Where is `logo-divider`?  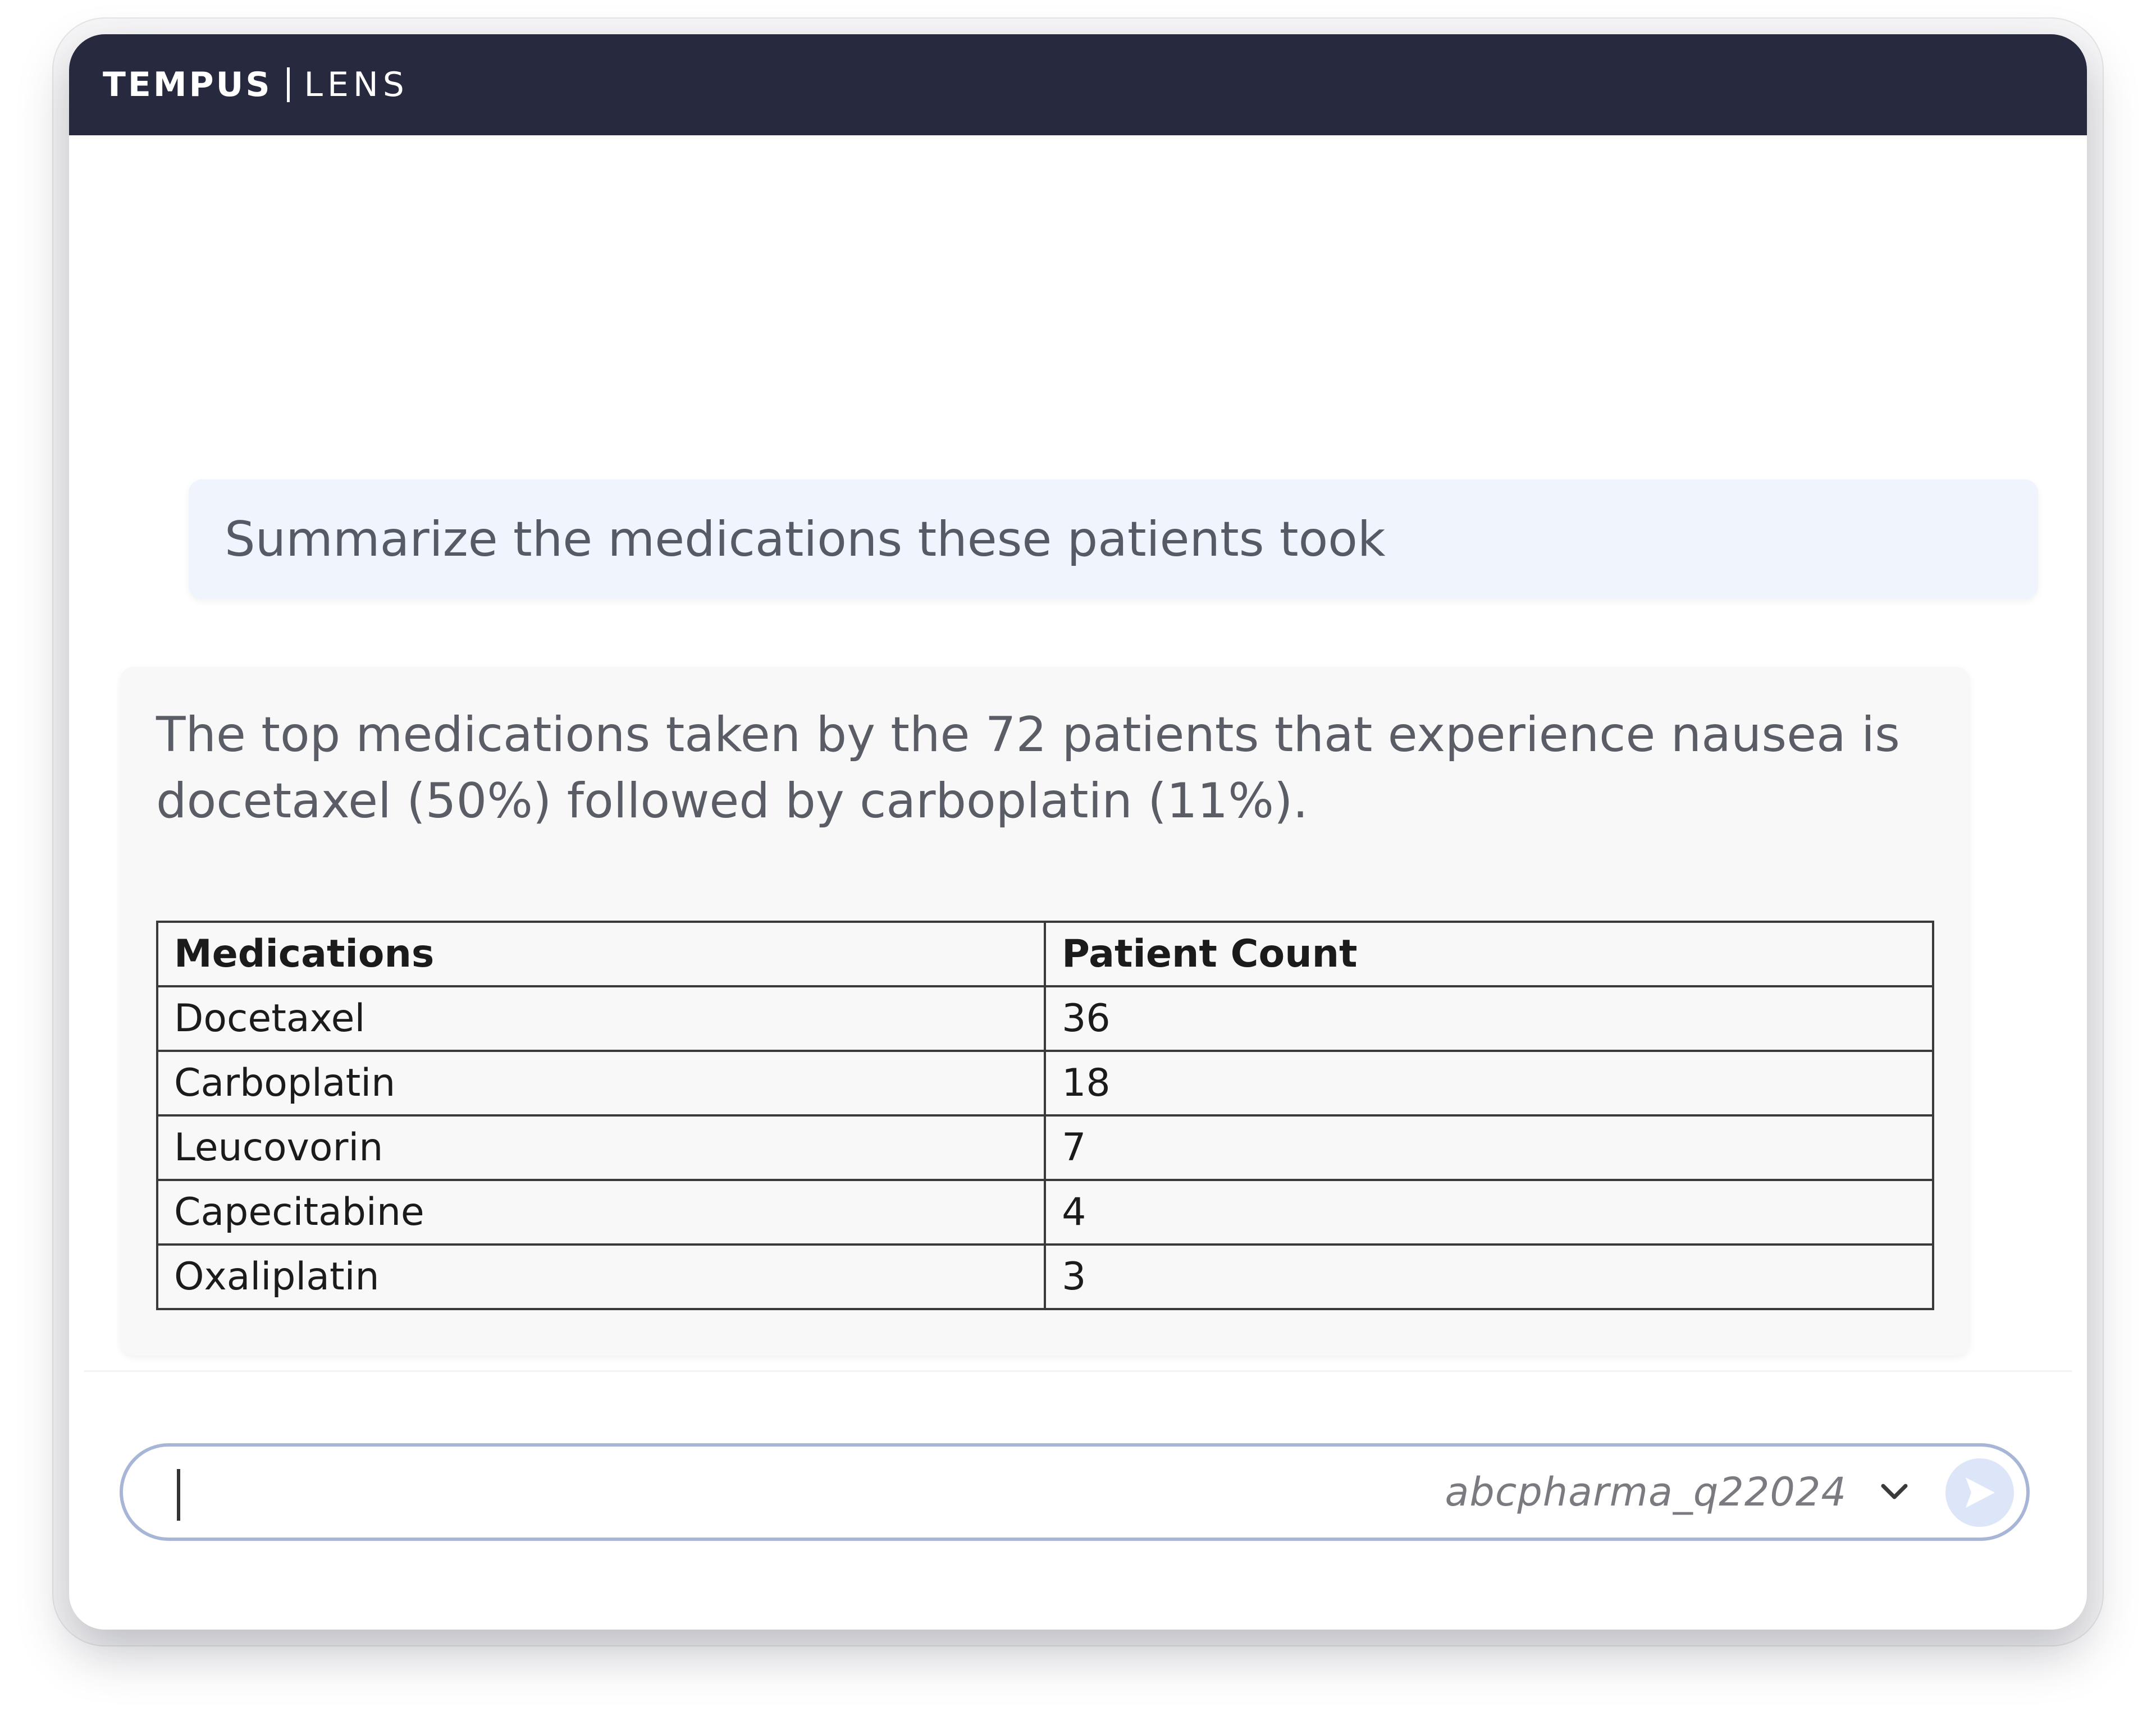
logo-divider is located at coordinates (288, 84).